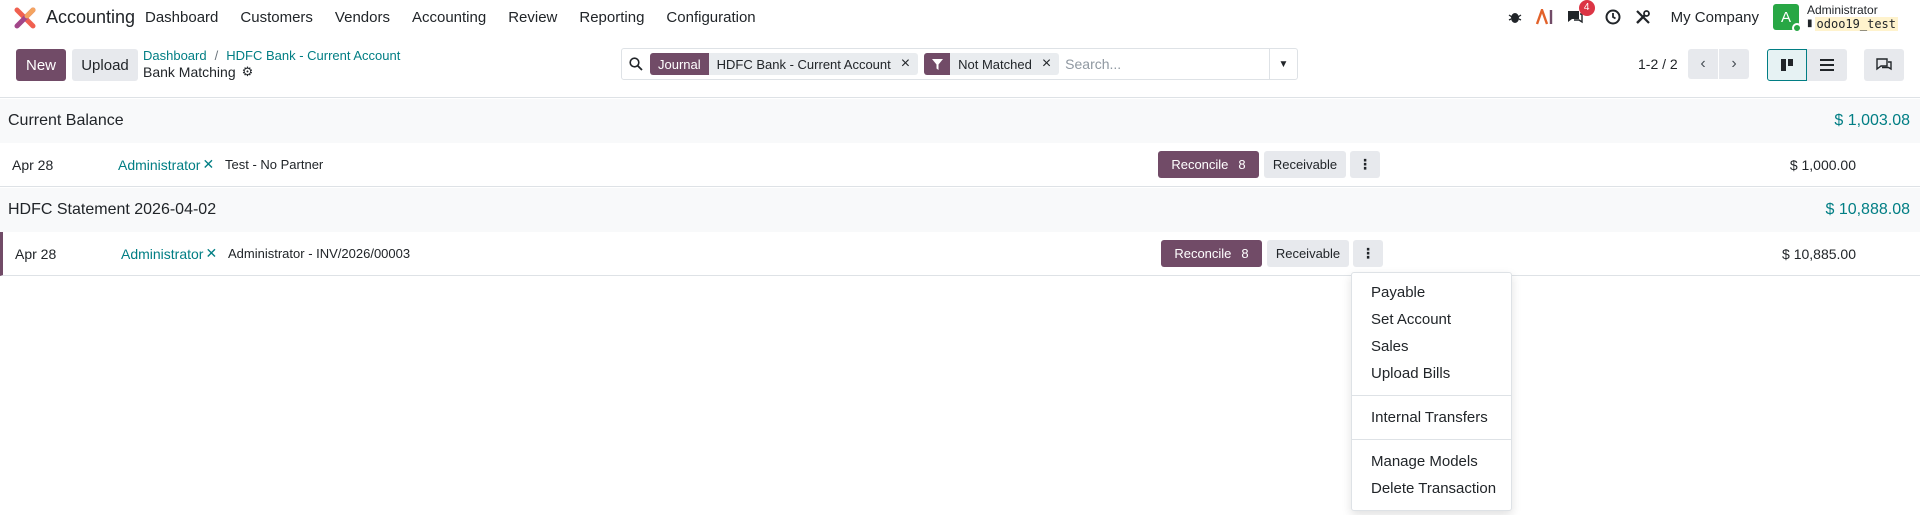 The width and height of the screenshot is (1920, 515). What do you see at coordinates (1643, 17) in the screenshot?
I see `tools-icon` at bounding box center [1643, 17].